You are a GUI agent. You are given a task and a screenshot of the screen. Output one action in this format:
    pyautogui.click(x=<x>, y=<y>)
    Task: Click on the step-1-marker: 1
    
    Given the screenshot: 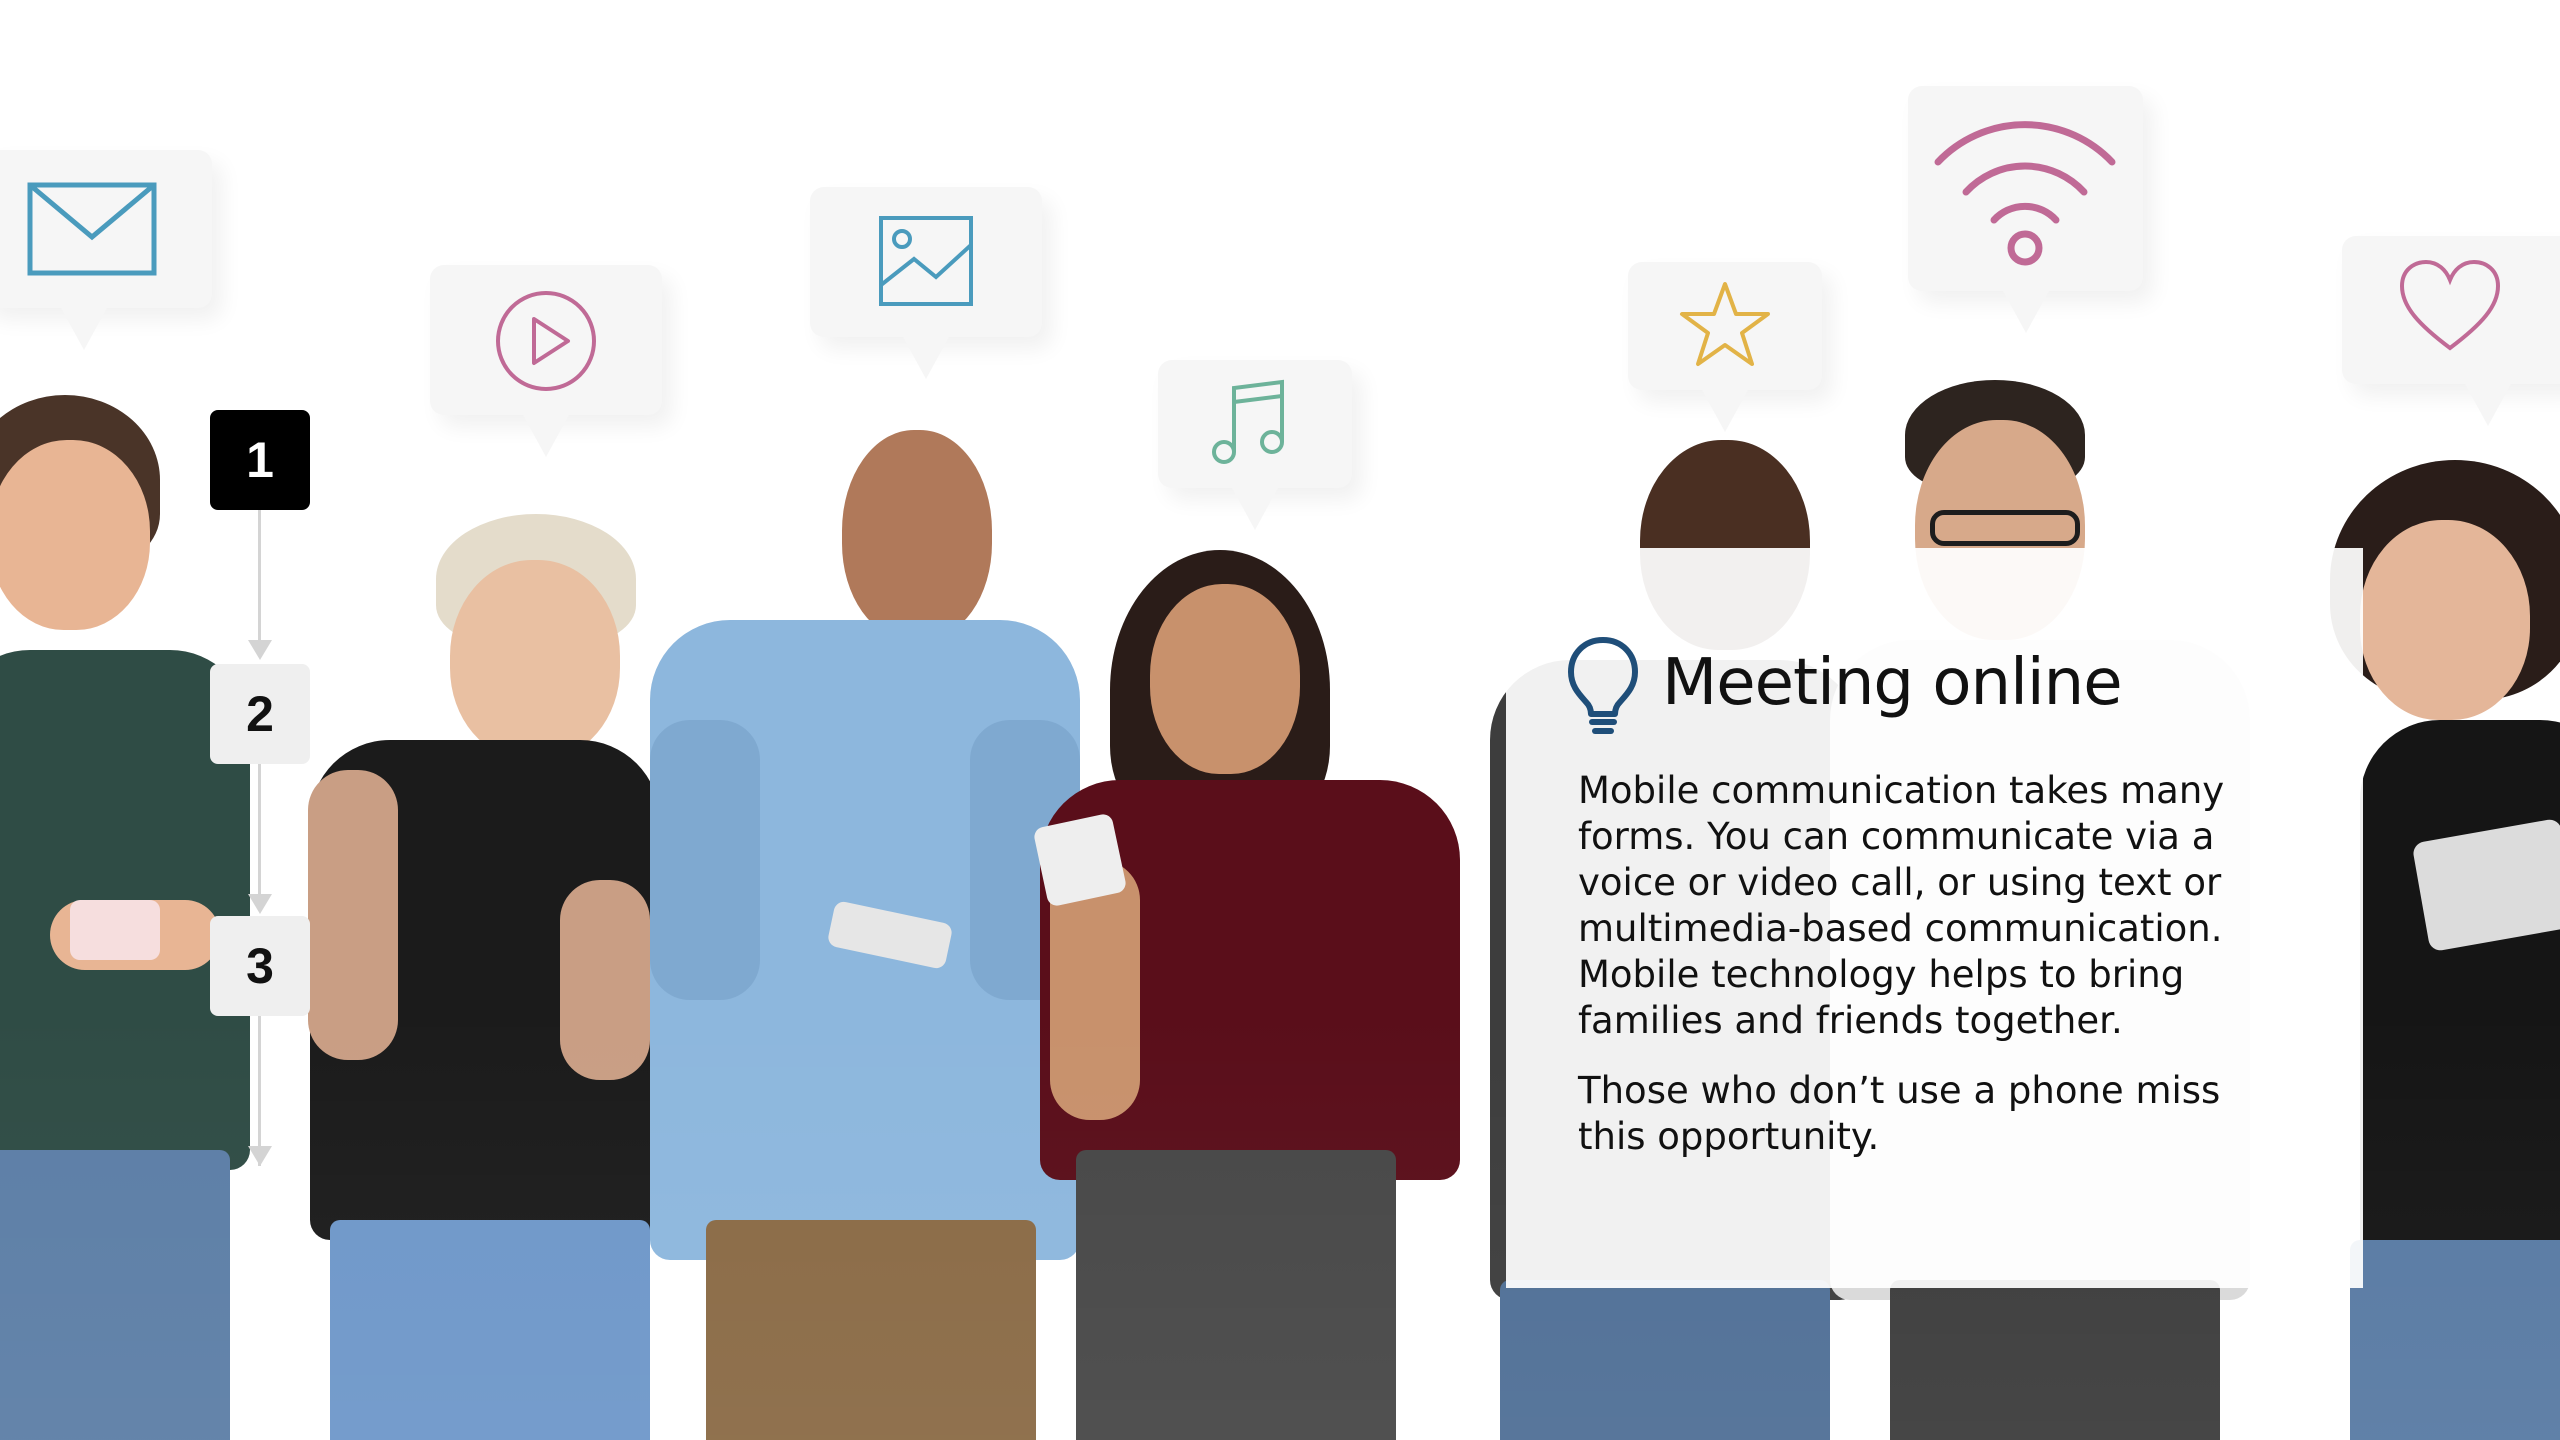 What is the action you would take?
    pyautogui.click(x=260, y=460)
    